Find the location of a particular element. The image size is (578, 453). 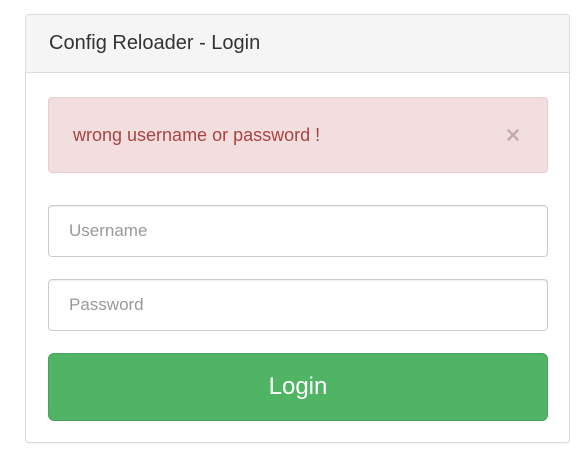

login-button: Login is located at coordinates (298, 387).